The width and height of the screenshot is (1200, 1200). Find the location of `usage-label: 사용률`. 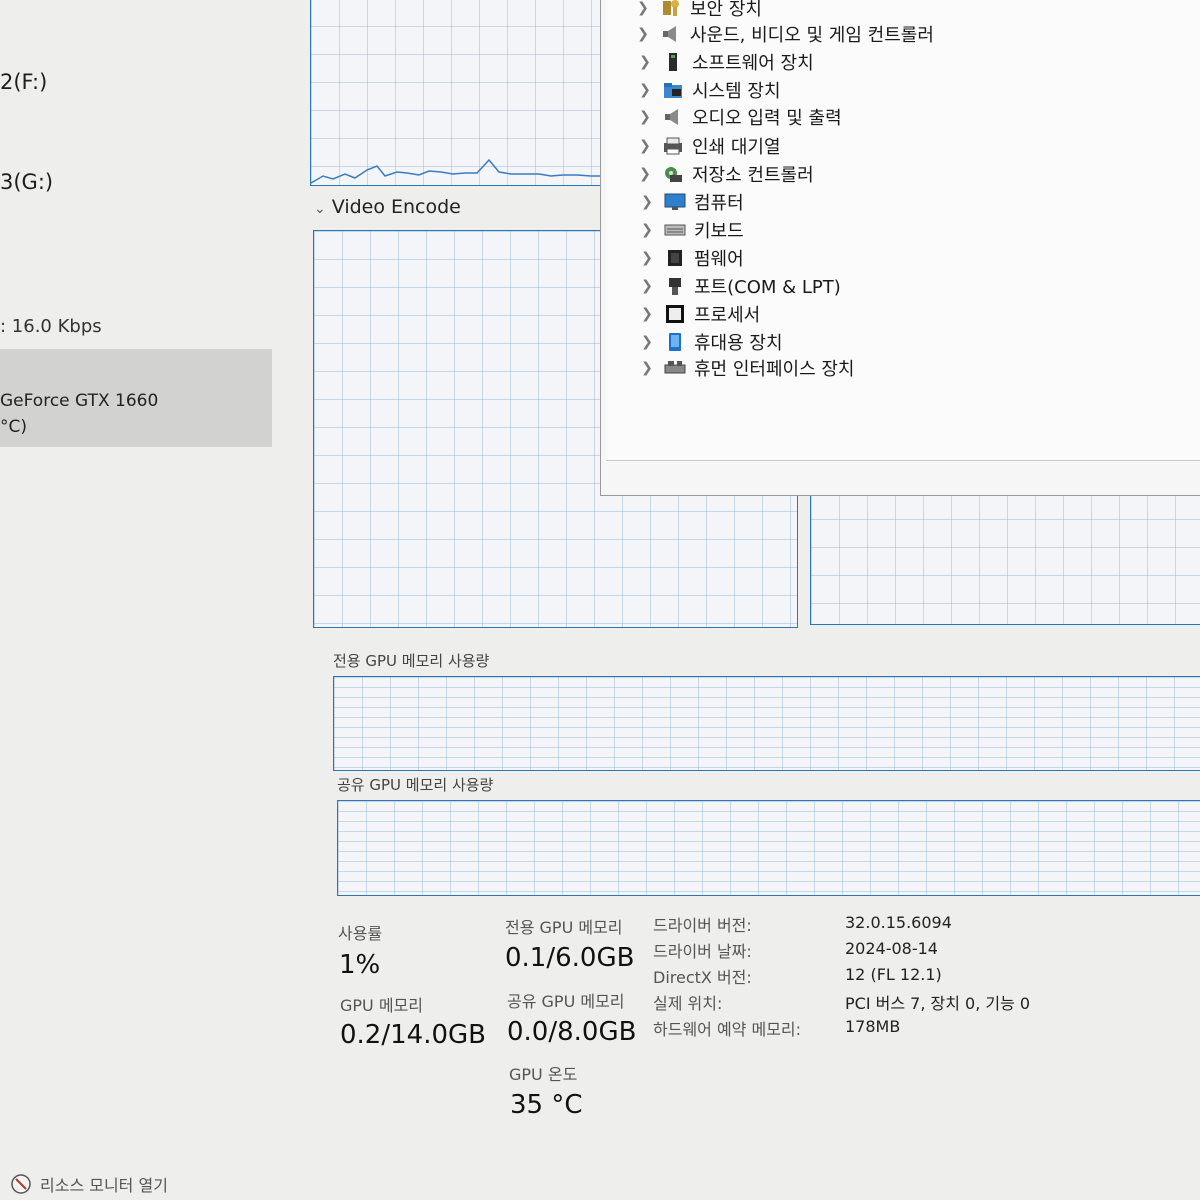

usage-label: 사용률 is located at coordinates (360, 933).